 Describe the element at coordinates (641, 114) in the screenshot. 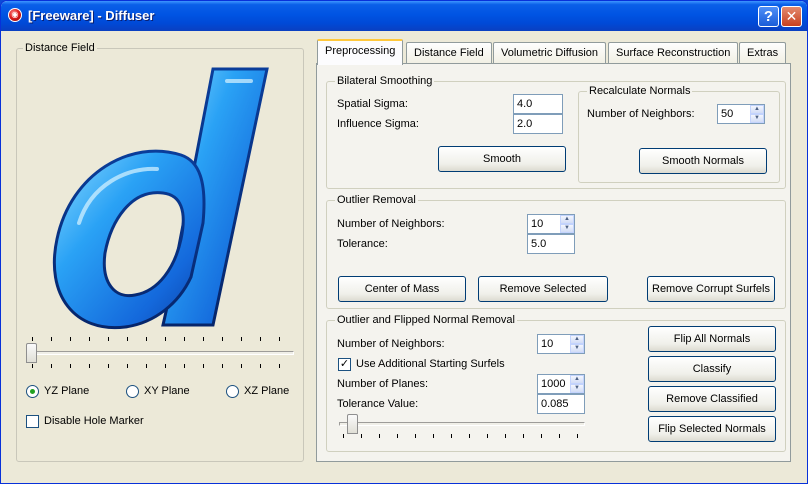

I see `normals-neighbors-label: Number of Neighbors:` at that location.